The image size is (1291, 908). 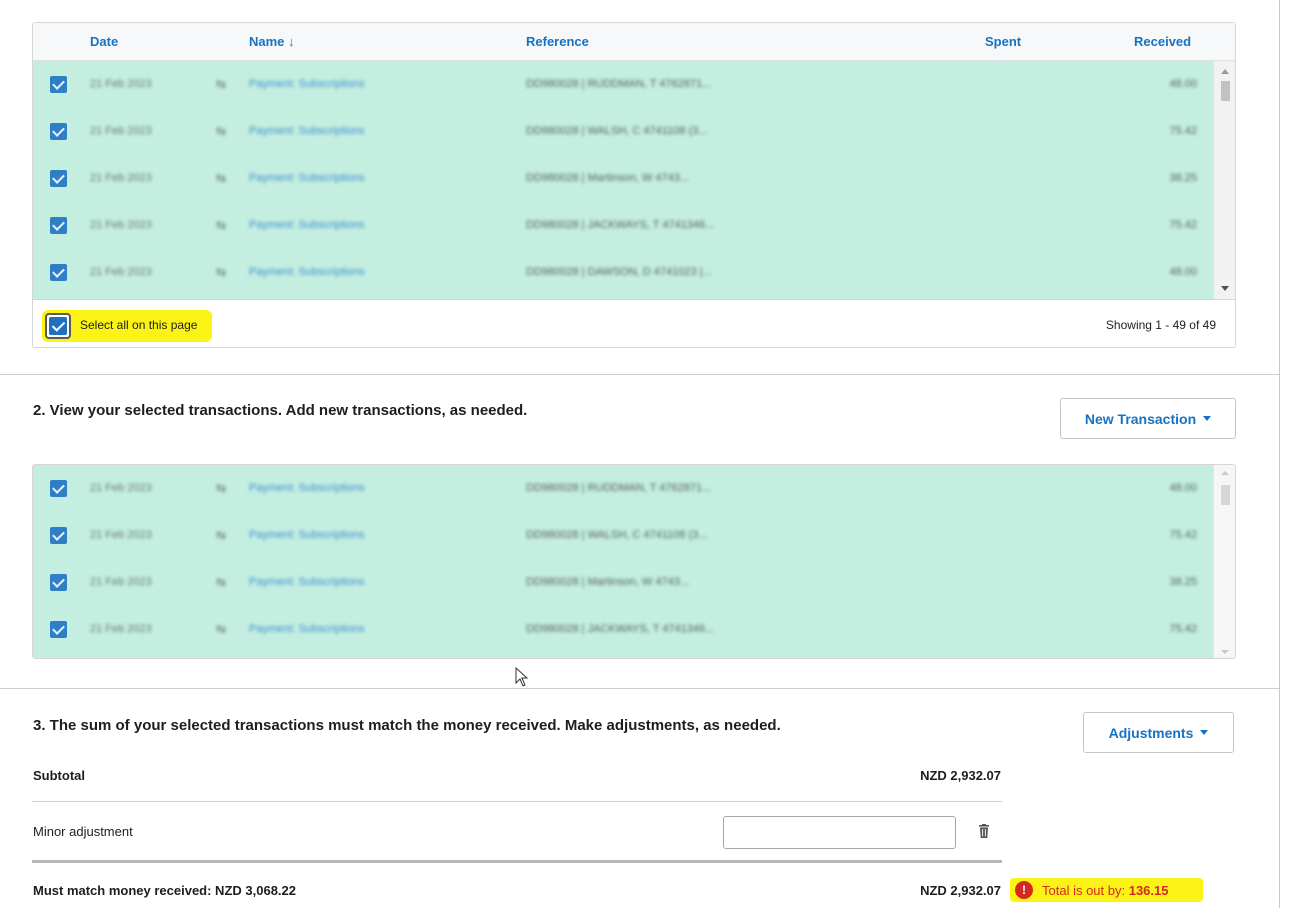 What do you see at coordinates (138, 325) in the screenshot?
I see `select-all-label: Select all on this page` at bounding box center [138, 325].